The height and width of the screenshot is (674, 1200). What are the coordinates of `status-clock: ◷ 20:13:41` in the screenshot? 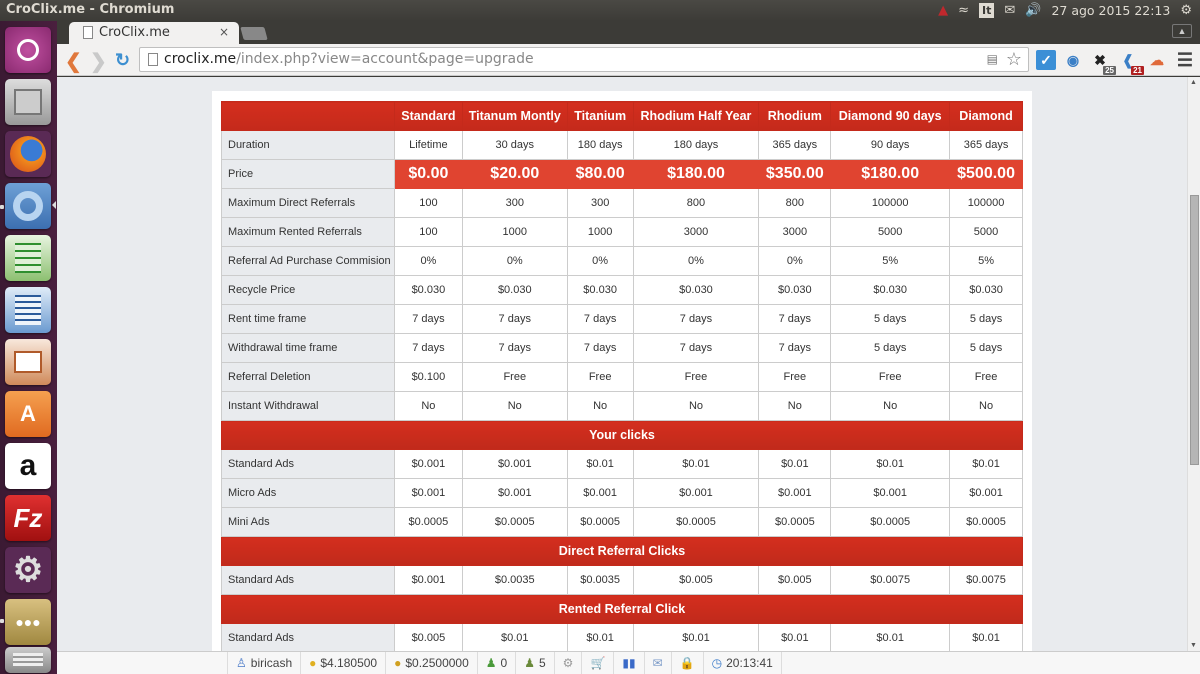 It's located at (743, 663).